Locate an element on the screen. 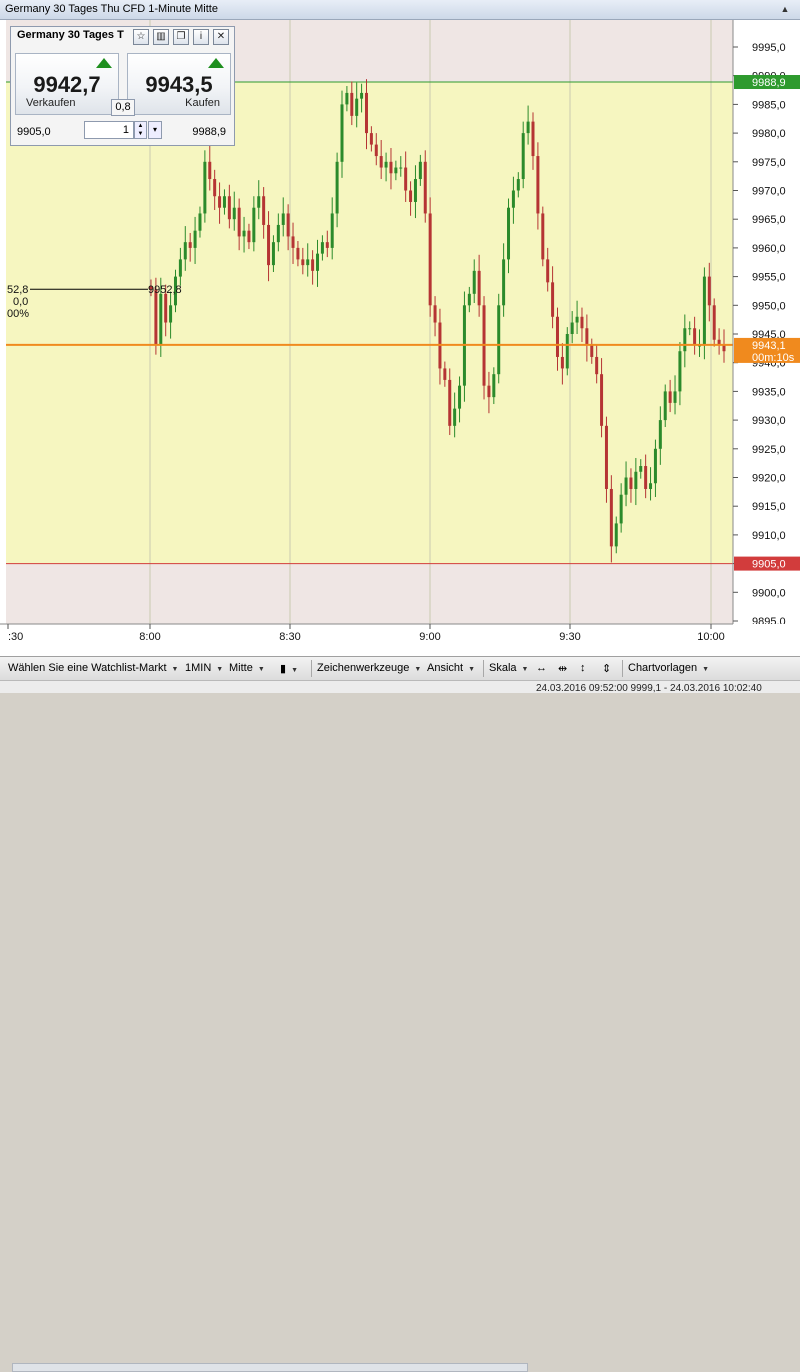 This screenshot has height=1372, width=800. sell-button: 9942,7 Verkaufen is located at coordinates (67, 84).